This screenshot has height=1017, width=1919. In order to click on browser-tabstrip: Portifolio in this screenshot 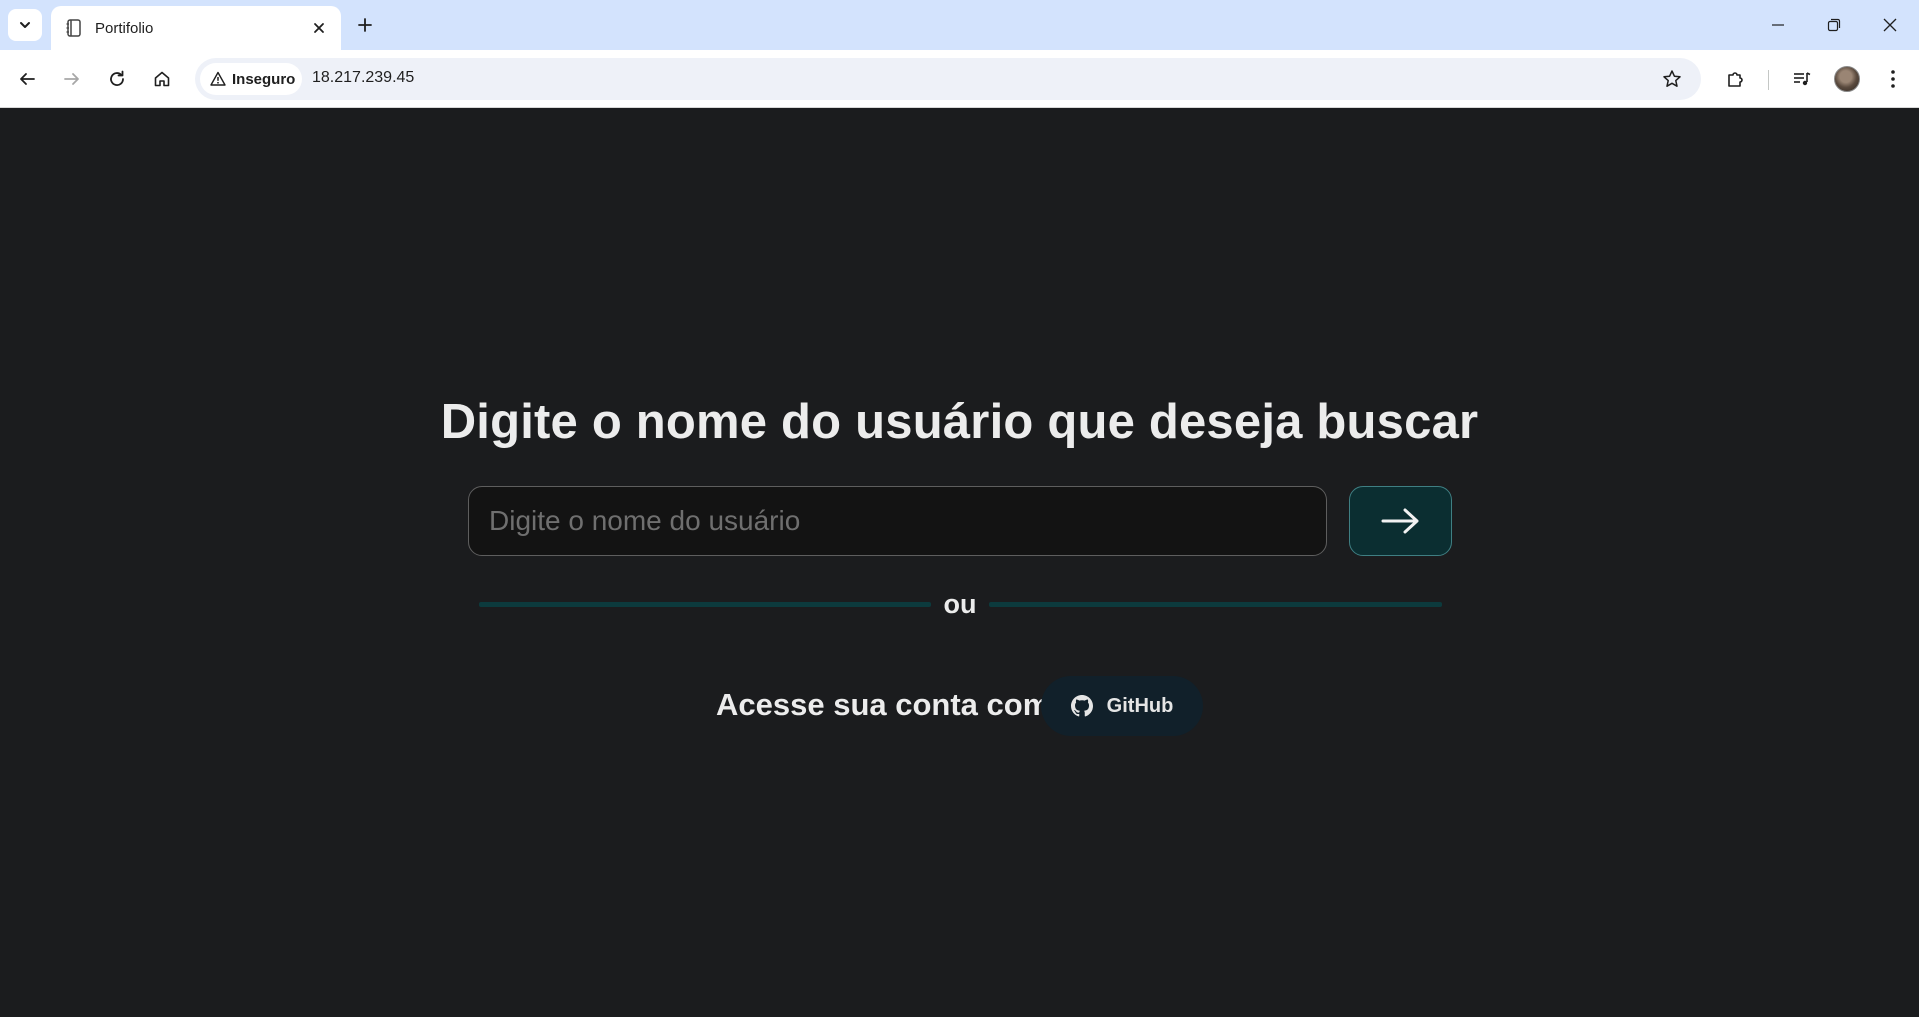, I will do `click(959, 25)`.